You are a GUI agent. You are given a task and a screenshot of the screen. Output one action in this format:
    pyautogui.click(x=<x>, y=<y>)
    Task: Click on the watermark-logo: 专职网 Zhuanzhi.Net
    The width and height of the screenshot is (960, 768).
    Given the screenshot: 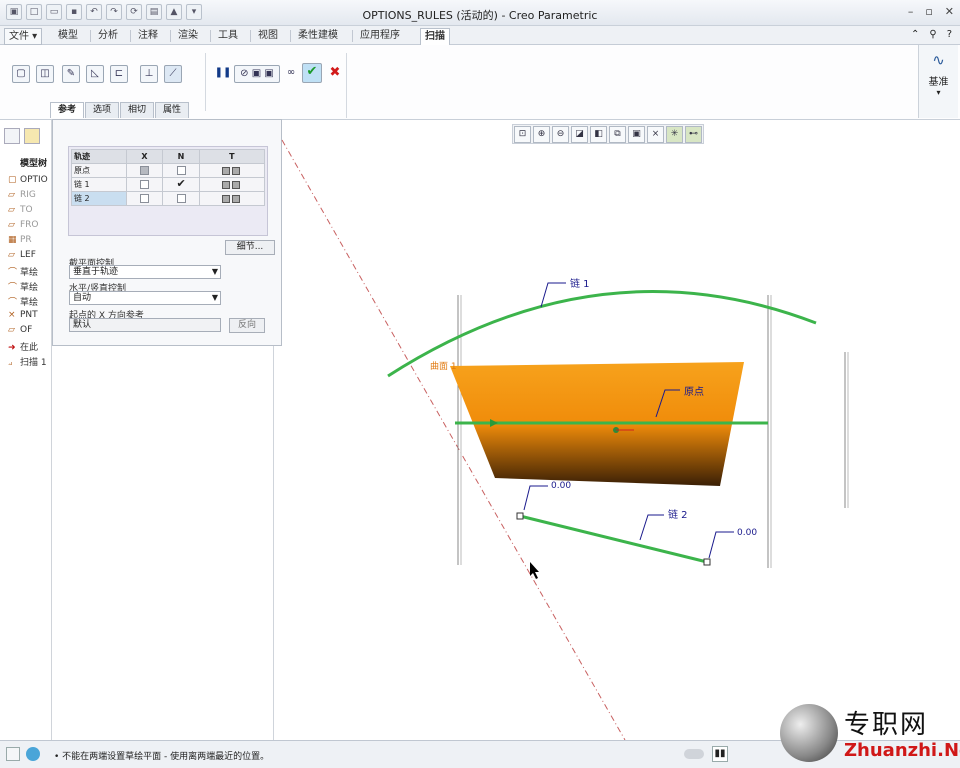 What is the action you would take?
    pyautogui.click(x=869, y=733)
    